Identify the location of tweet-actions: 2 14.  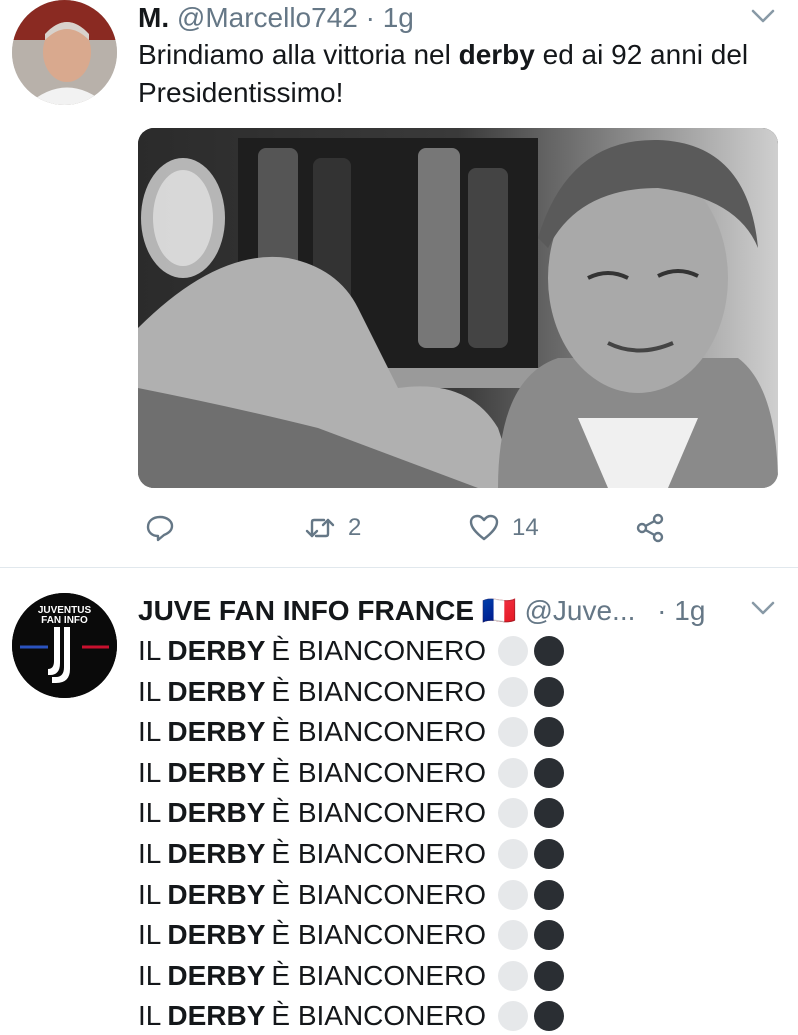
(458, 528).